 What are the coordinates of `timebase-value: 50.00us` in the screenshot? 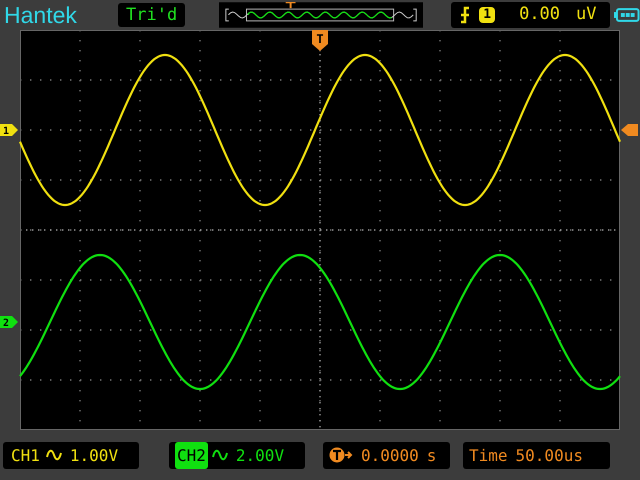 It's located at (549, 455).